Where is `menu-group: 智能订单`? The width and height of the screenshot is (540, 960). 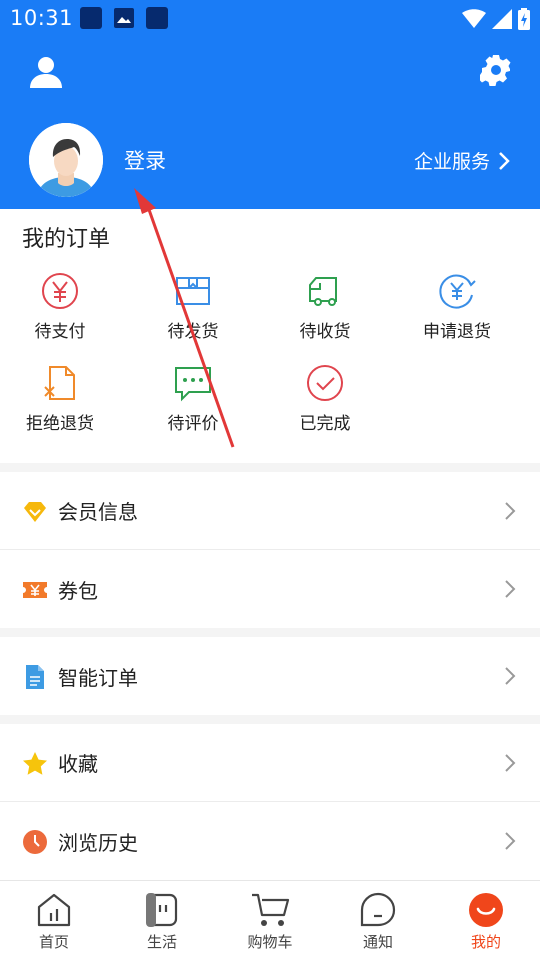 menu-group: 智能订单 is located at coordinates (270, 676).